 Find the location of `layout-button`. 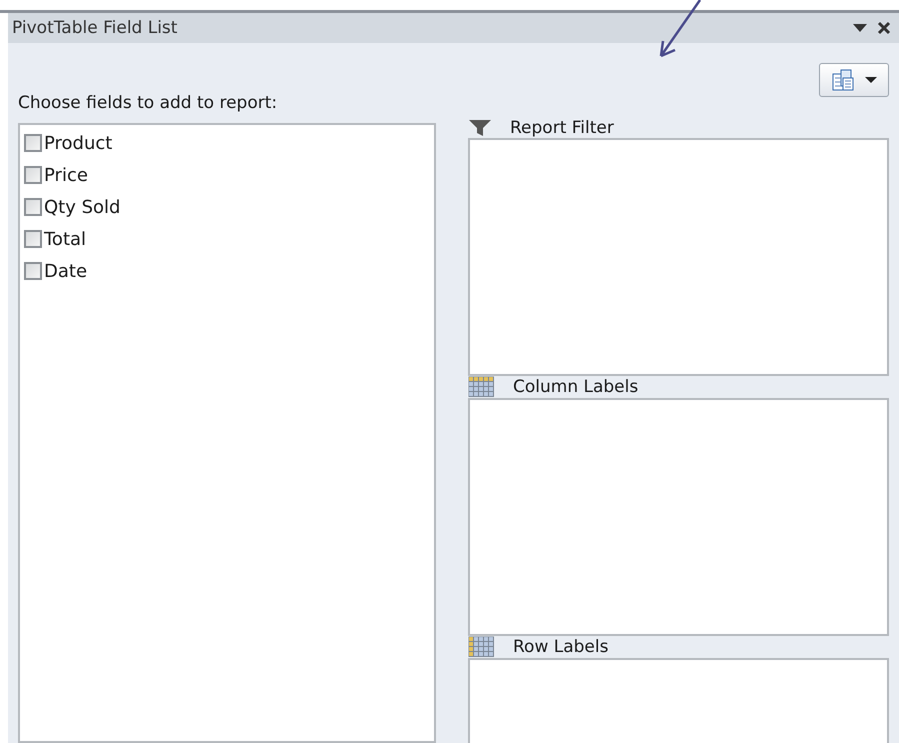

layout-button is located at coordinates (854, 80).